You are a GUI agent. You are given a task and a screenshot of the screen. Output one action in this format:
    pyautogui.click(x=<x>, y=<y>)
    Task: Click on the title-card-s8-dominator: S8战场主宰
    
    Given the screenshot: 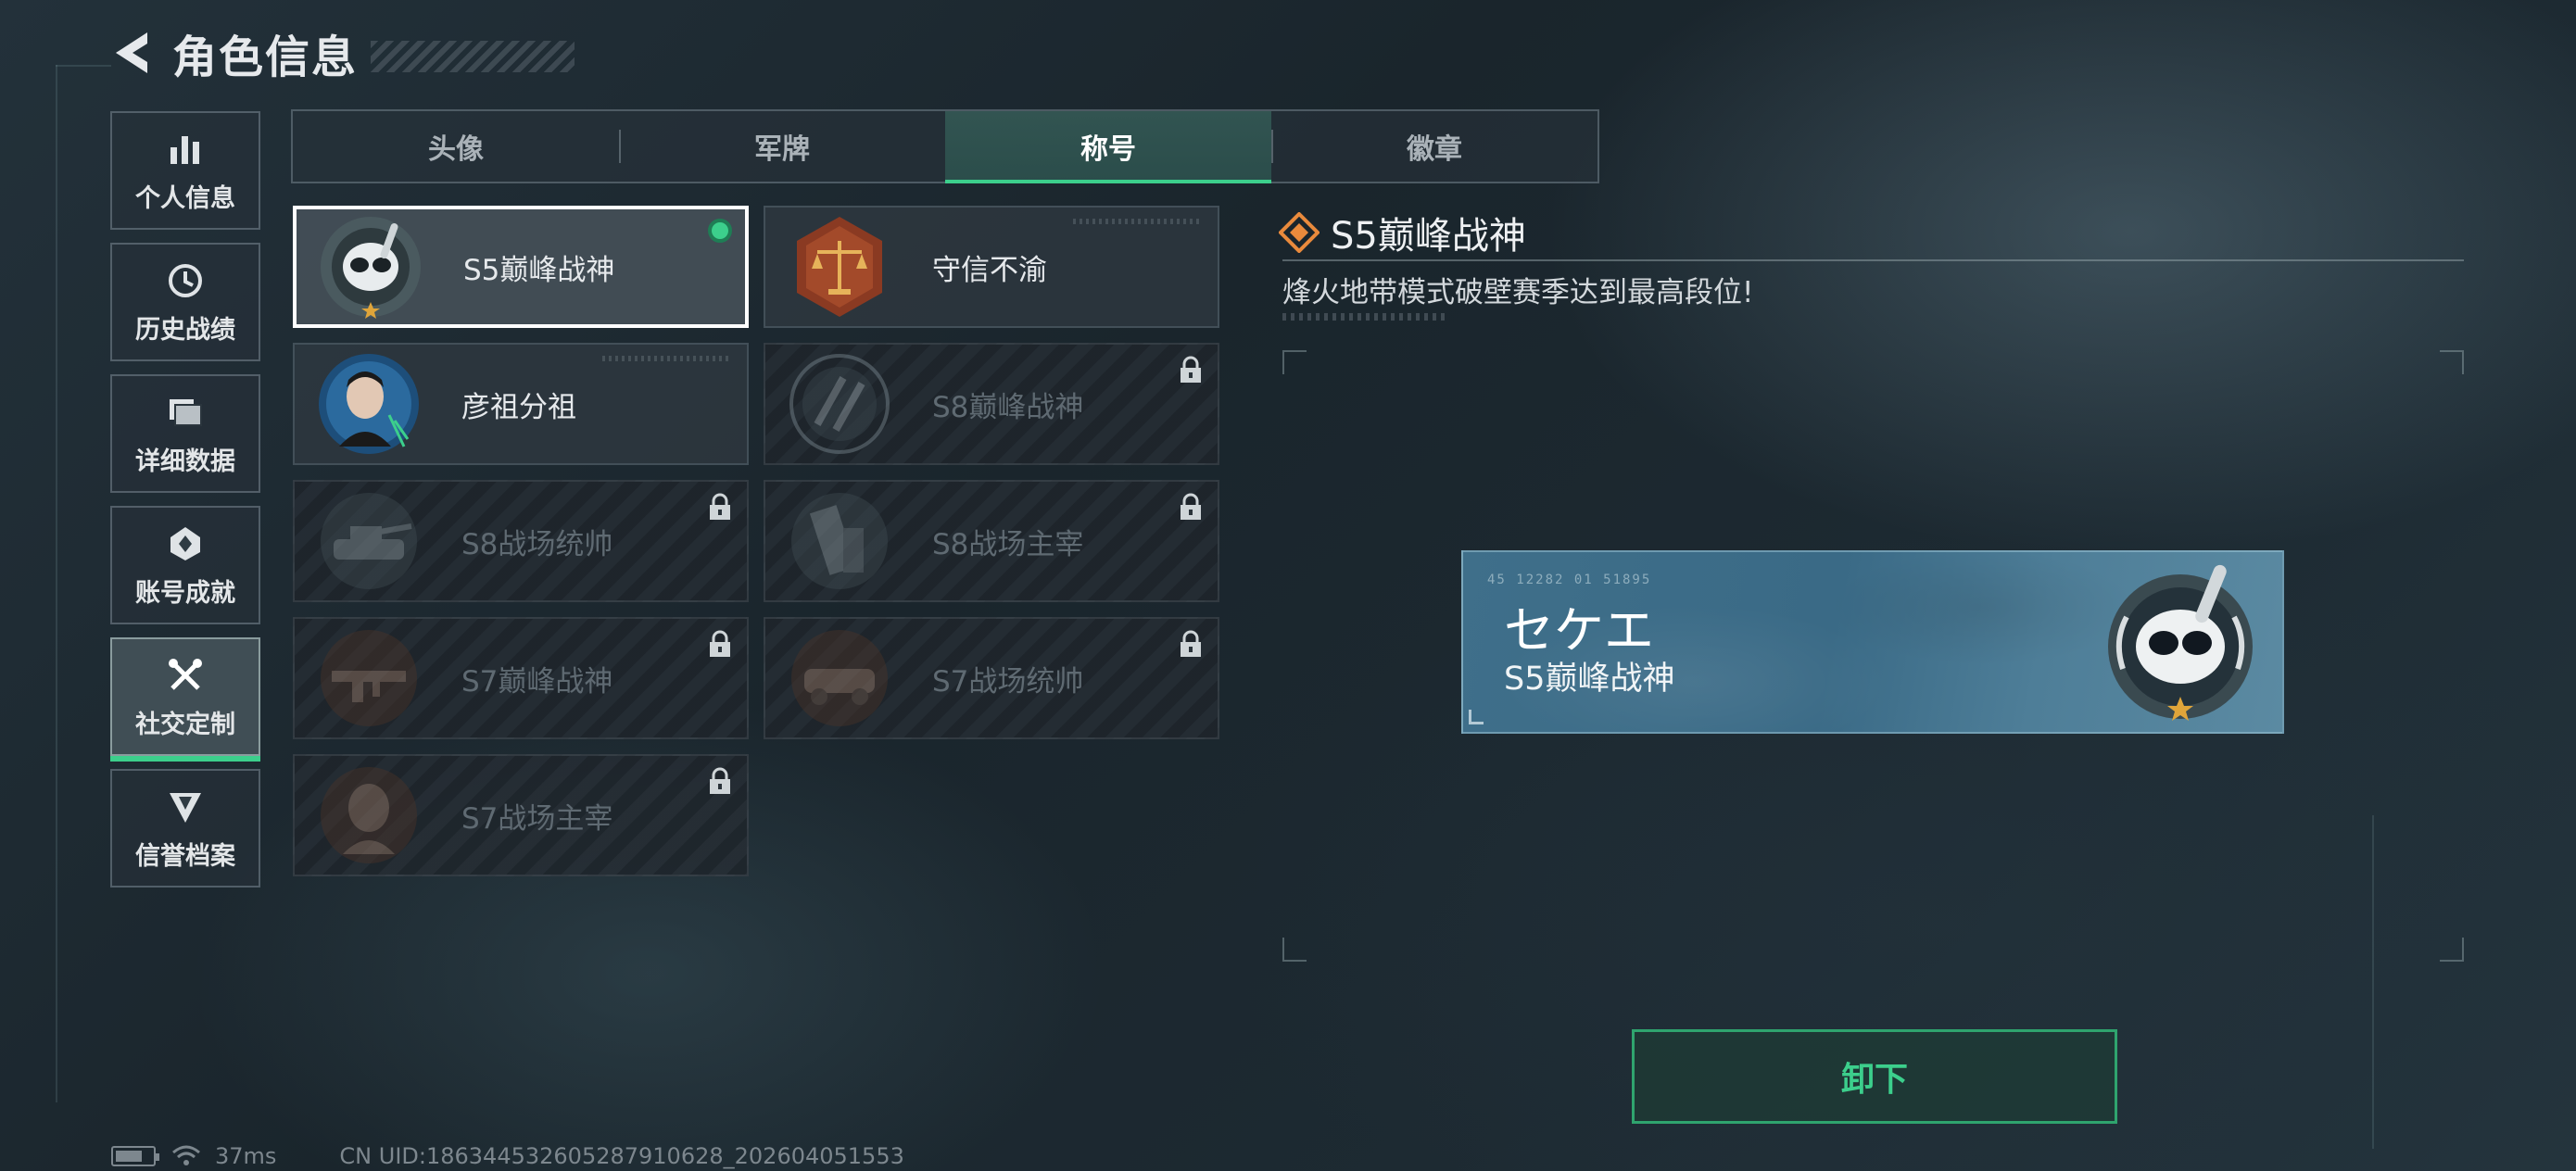 What is the action you would take?
    pyautogui.click(x=991, y=541)
    